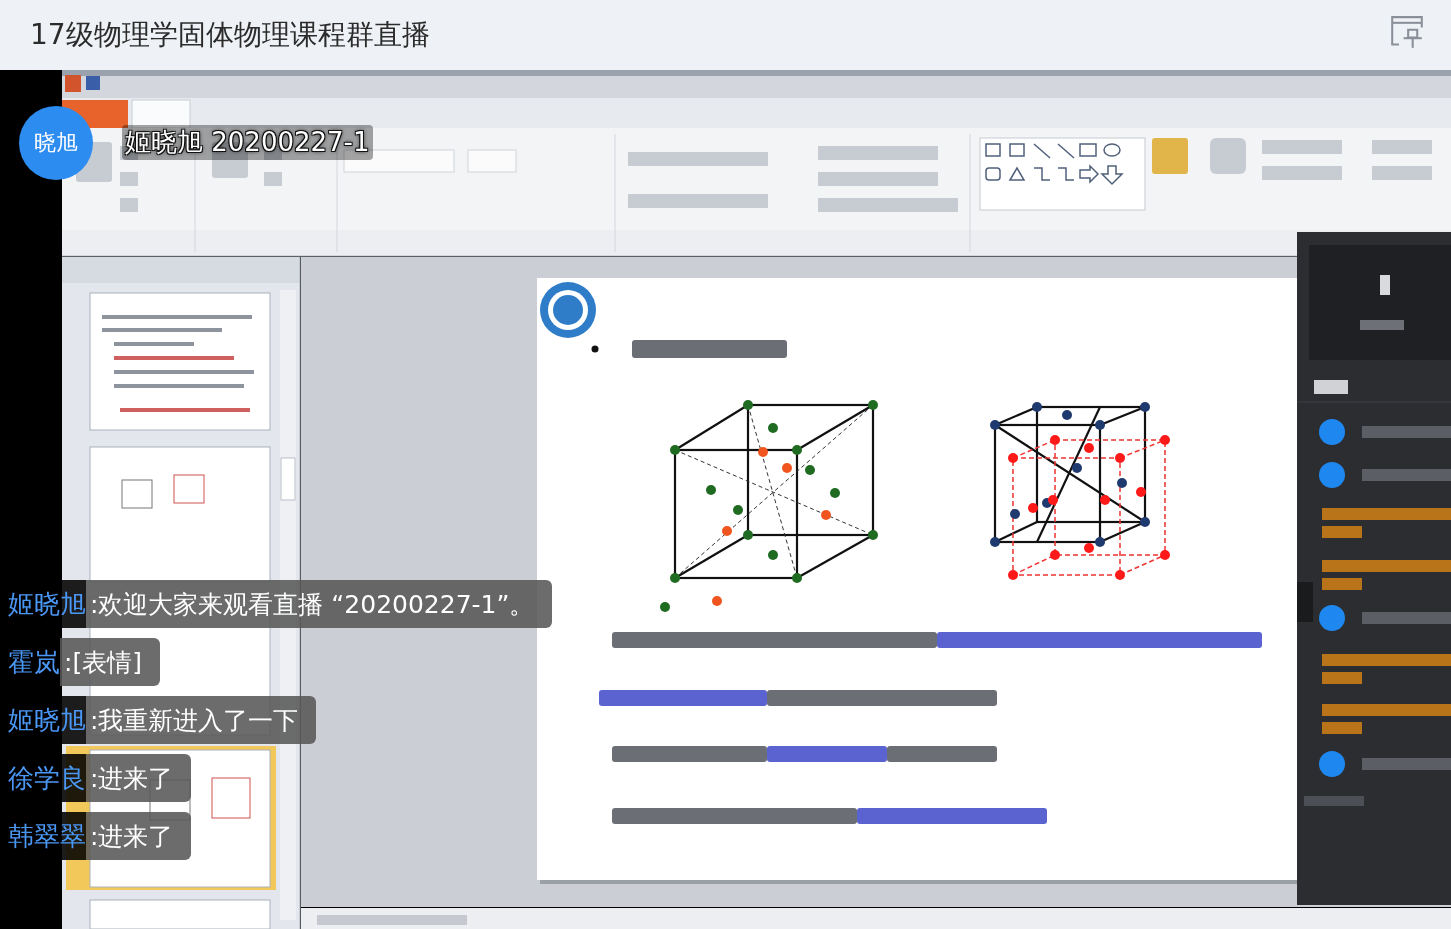 This screenshot has height=929, width=1451. What do you see at coordinates (110, 662) in the screenshot?
I see `chat-message: :[表情]` at bounding box center [110, 662].